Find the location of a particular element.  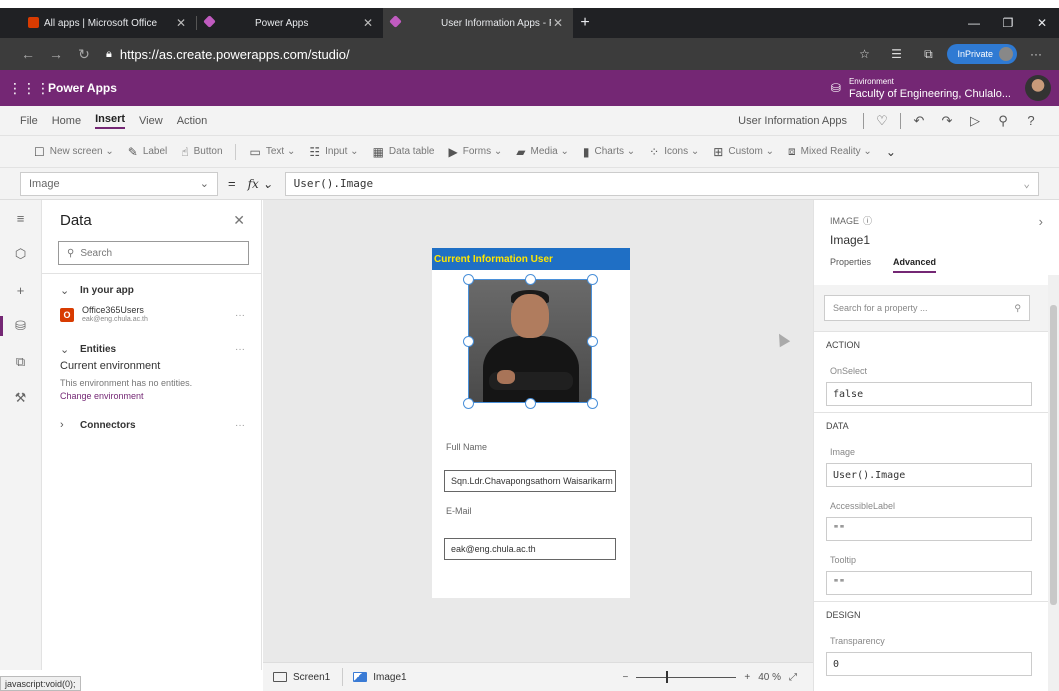

help-circle-icon: ⓘ is located at coordinates (867, 220).